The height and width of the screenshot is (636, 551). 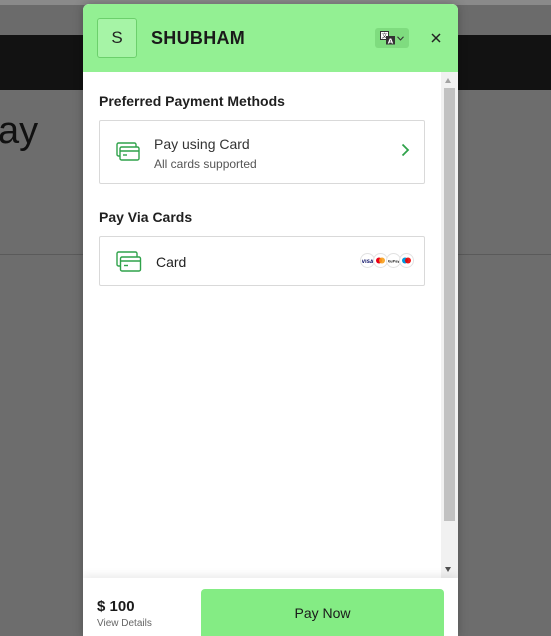 I want to click on language-button: 文 A, so click(x=392, y=38).